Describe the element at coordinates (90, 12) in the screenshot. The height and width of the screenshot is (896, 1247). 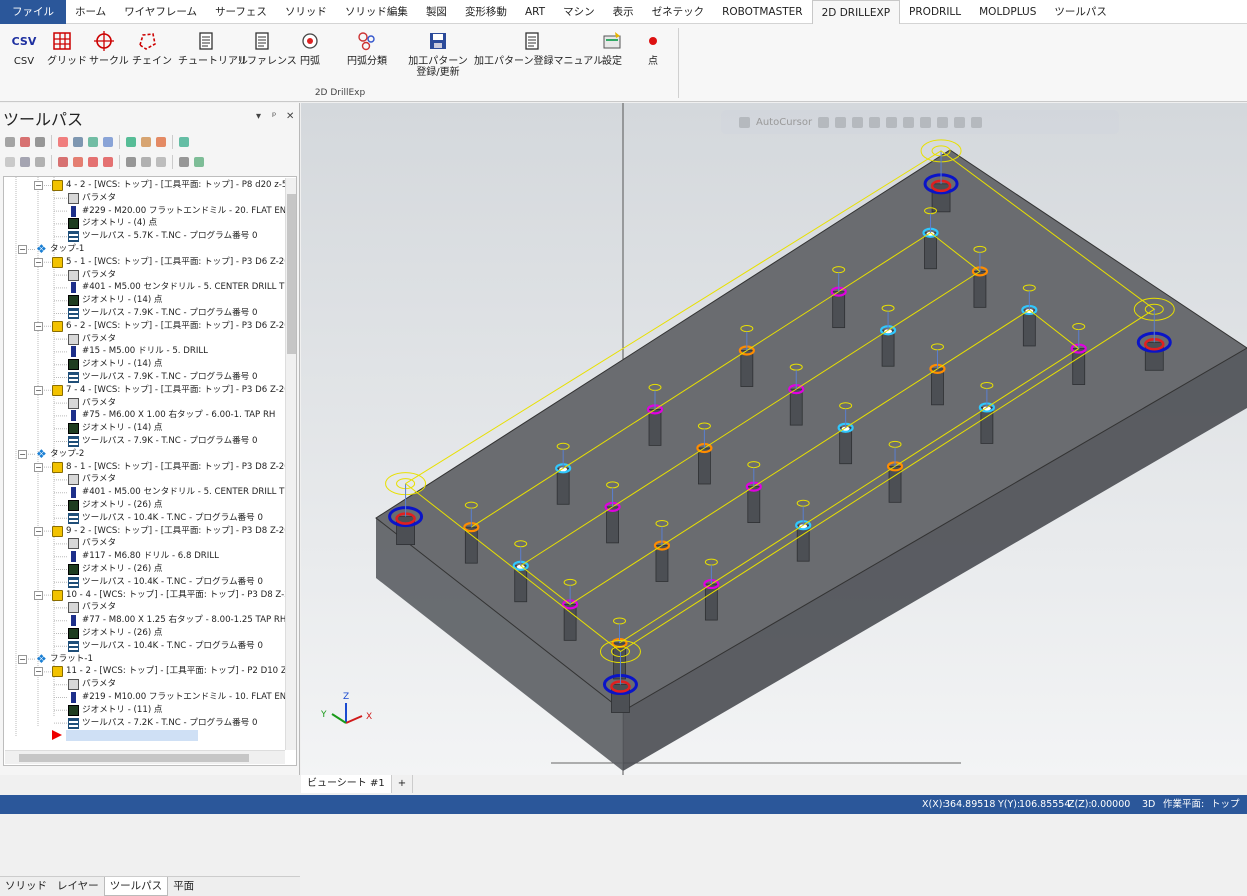
I see `menu-tab-1: ホーム` at that location.